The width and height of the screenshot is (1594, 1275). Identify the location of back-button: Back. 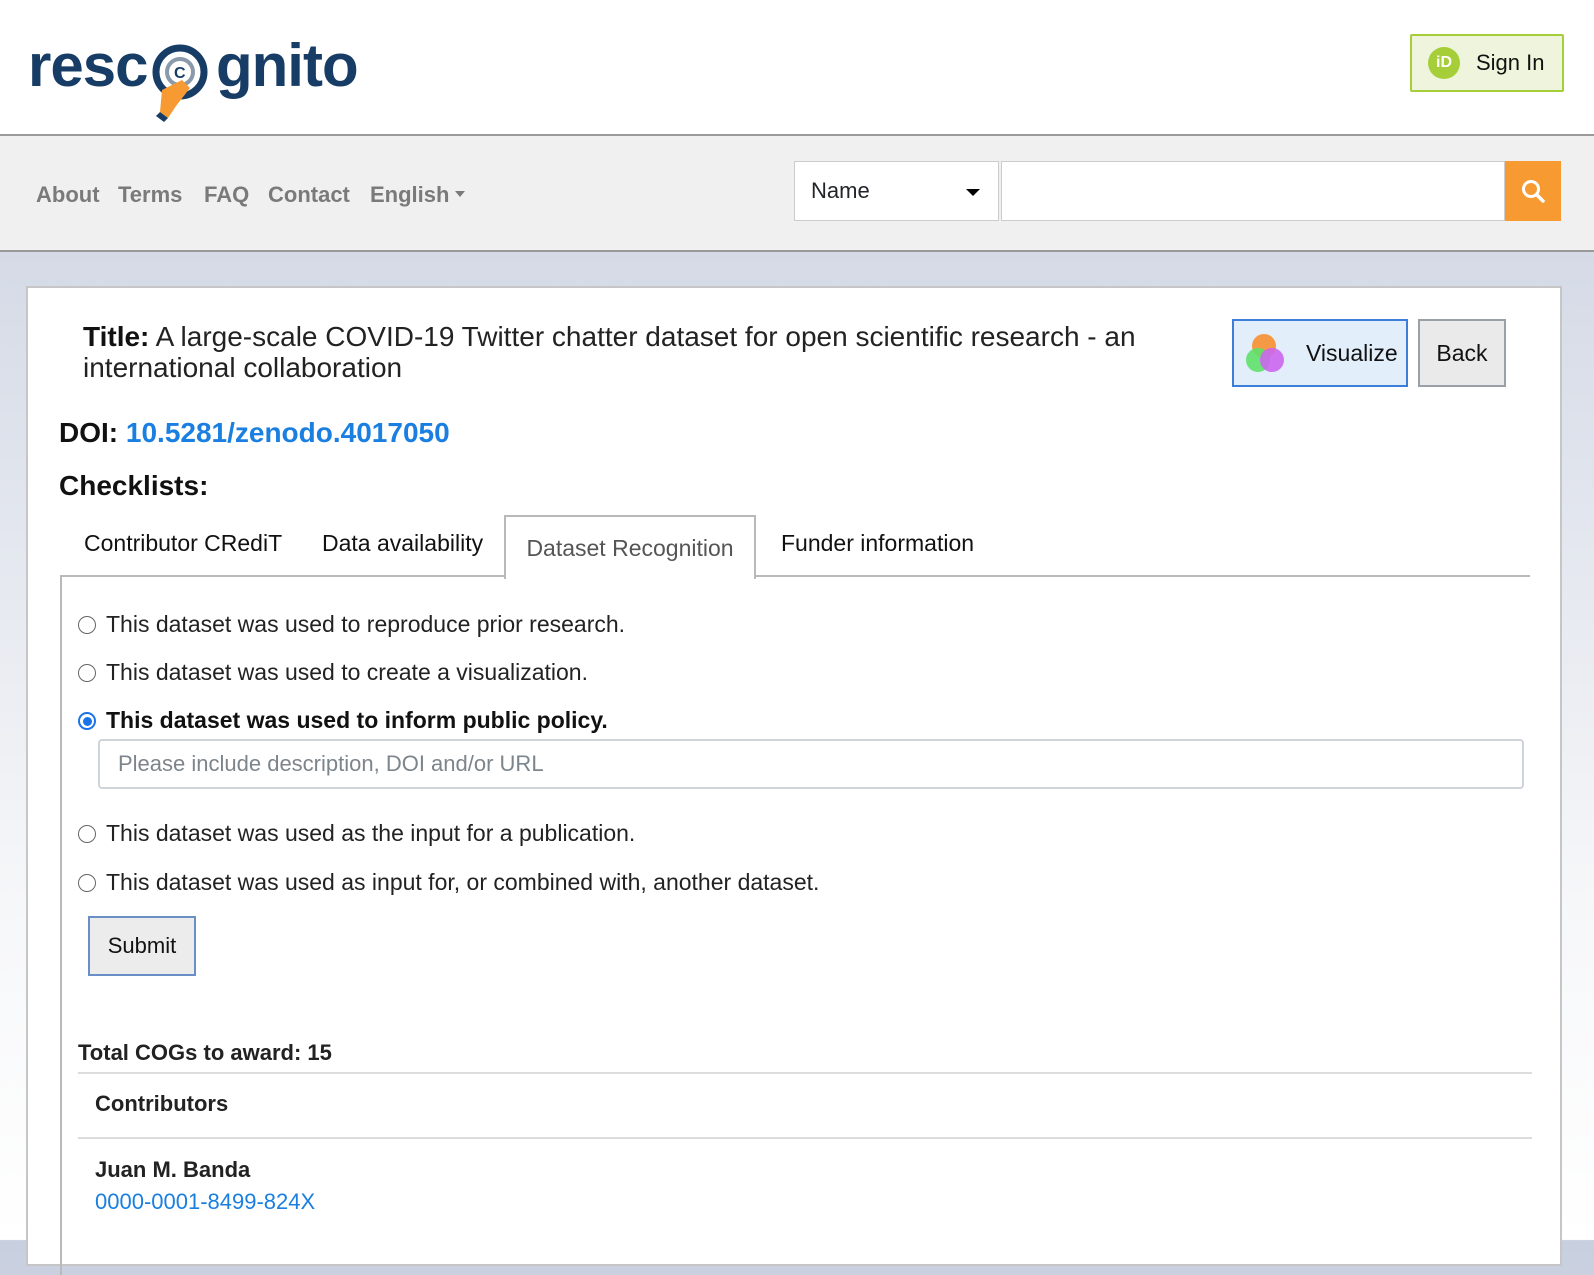
(1462, 353).